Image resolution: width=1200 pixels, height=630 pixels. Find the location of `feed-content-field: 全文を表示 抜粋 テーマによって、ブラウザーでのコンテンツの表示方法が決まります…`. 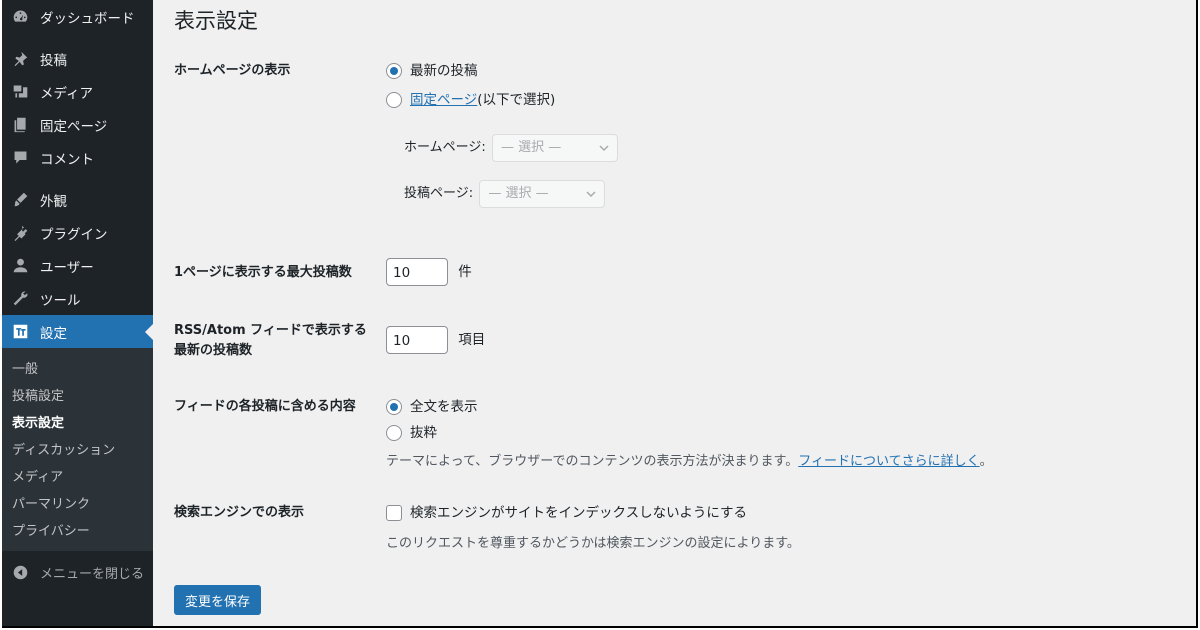

feed-content-field: 全文を表示 抜粋 テーマによって、ブラウザーでのコンテンツの表示方法が決まります… is located at coordinates (689, 433).